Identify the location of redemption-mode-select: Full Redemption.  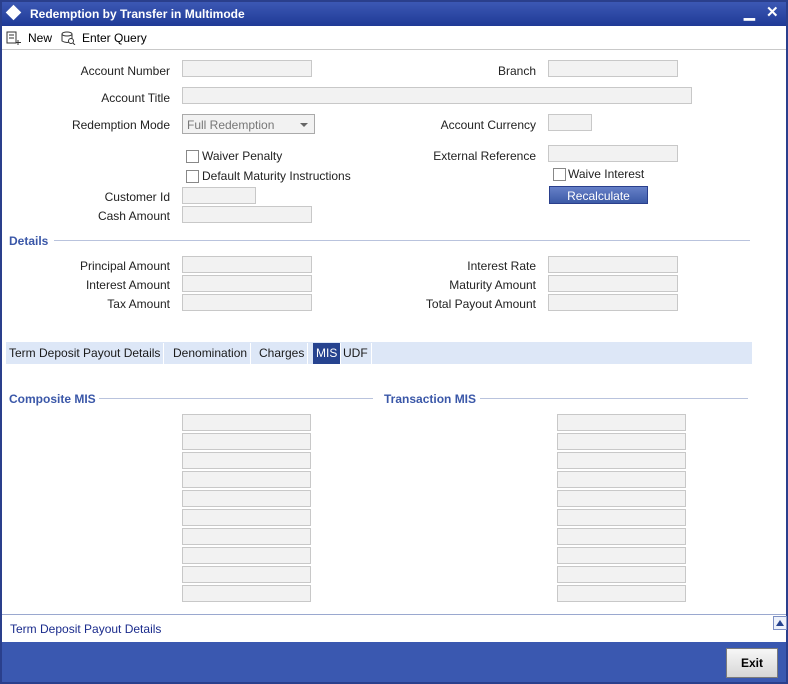
(248, 124).